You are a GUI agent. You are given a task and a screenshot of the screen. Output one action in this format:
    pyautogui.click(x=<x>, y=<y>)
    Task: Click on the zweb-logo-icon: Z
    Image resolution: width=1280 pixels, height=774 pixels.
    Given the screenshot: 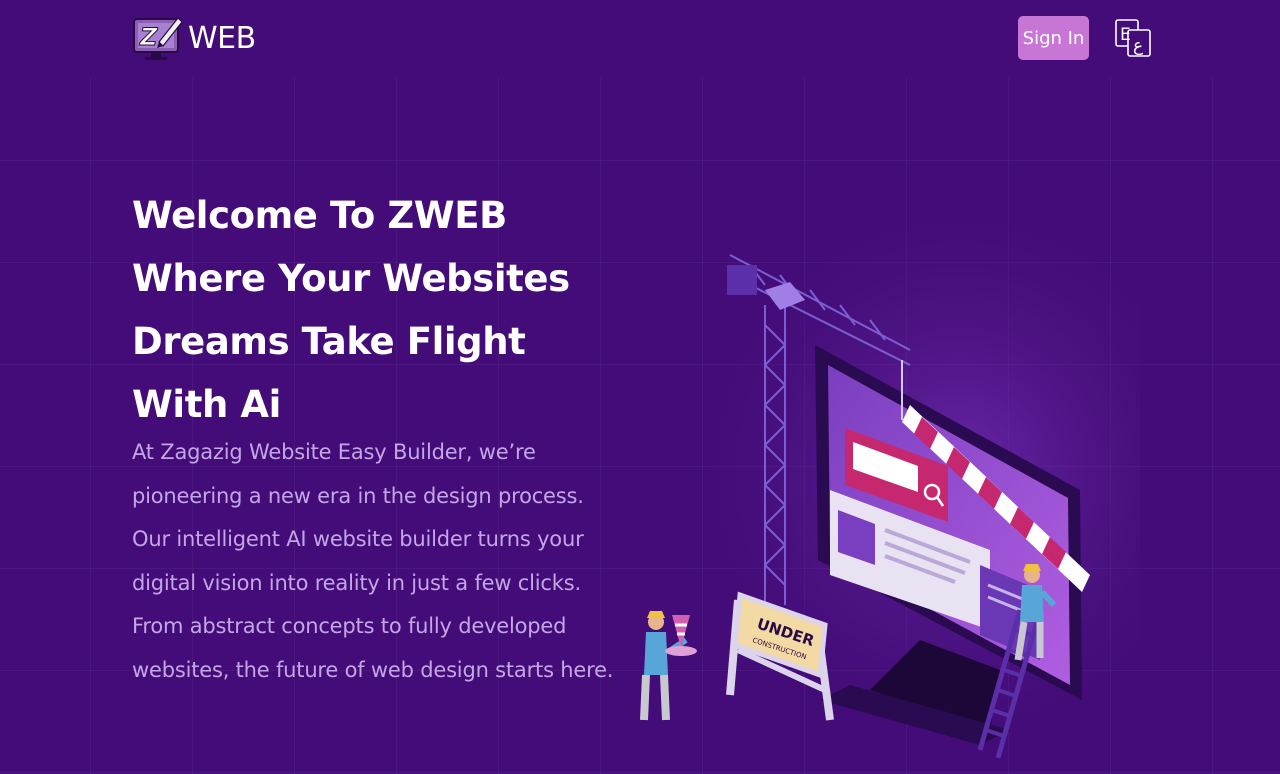 What is the action you would take?
    pyautogui.click(x=158, y=38)
    